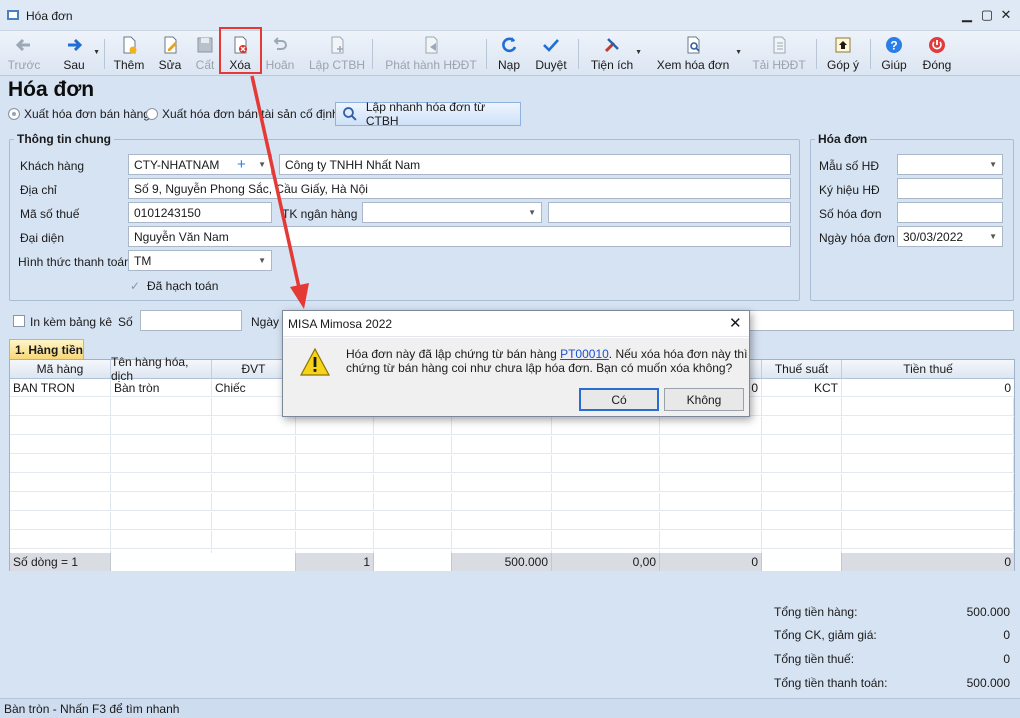  Describe the element at coordinates (279, 192) in the screenshot. I see `annotation-arrow` at that location.